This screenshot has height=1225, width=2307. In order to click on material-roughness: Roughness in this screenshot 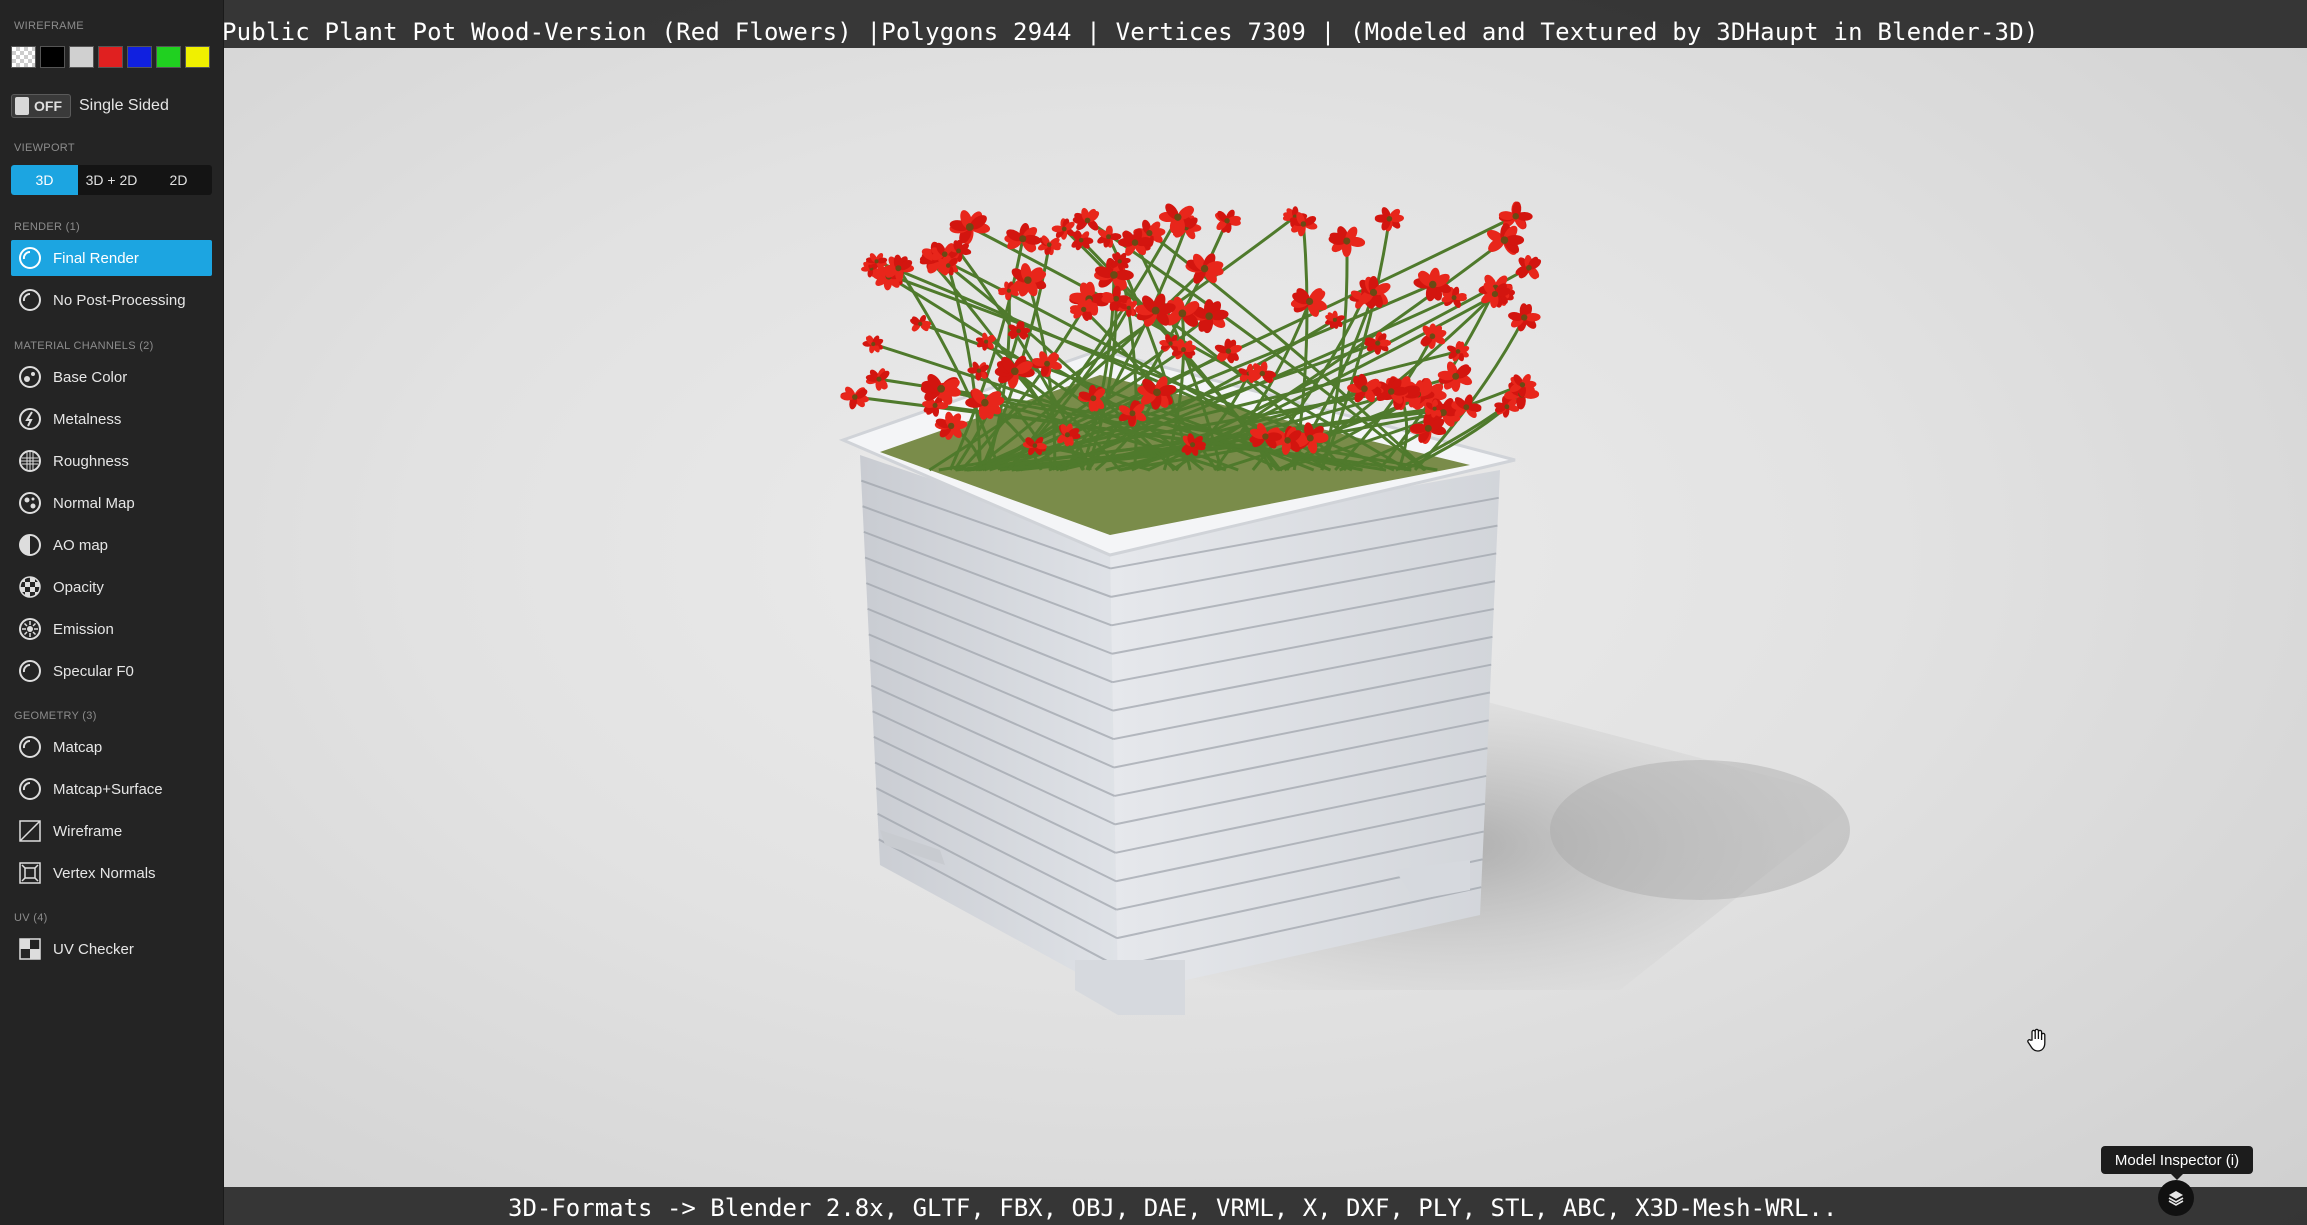, I will do `click(111, 461)`.